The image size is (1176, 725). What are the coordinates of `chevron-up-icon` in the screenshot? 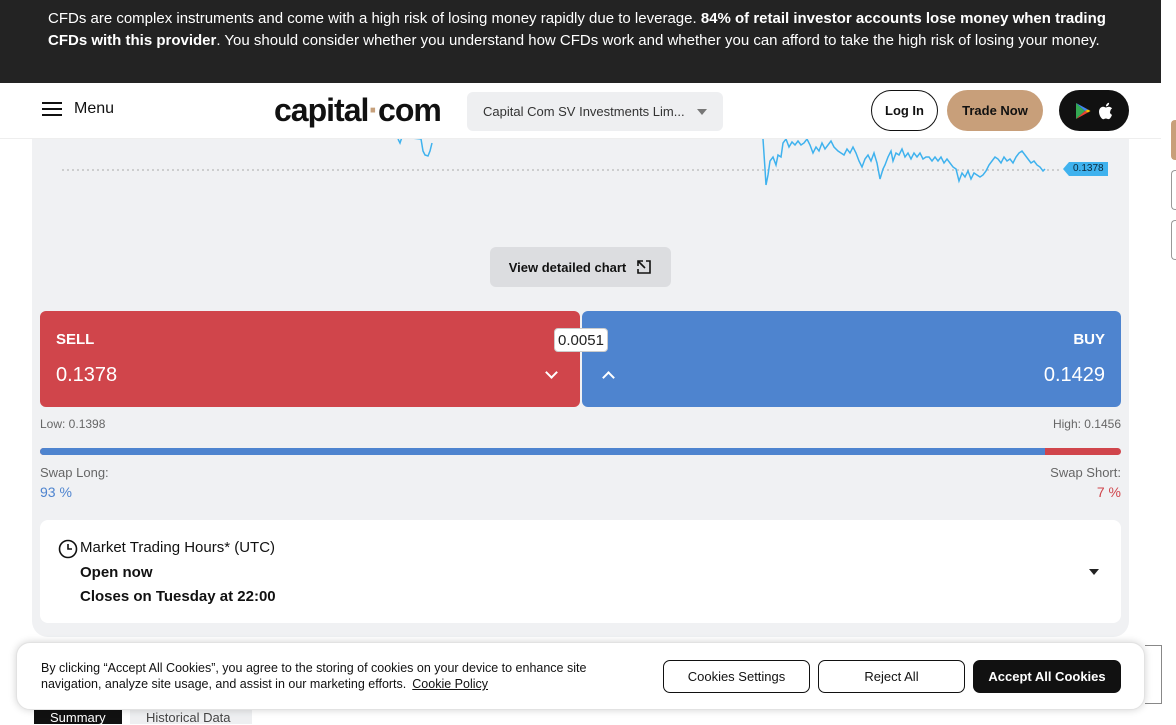 It's located at (608, 377).